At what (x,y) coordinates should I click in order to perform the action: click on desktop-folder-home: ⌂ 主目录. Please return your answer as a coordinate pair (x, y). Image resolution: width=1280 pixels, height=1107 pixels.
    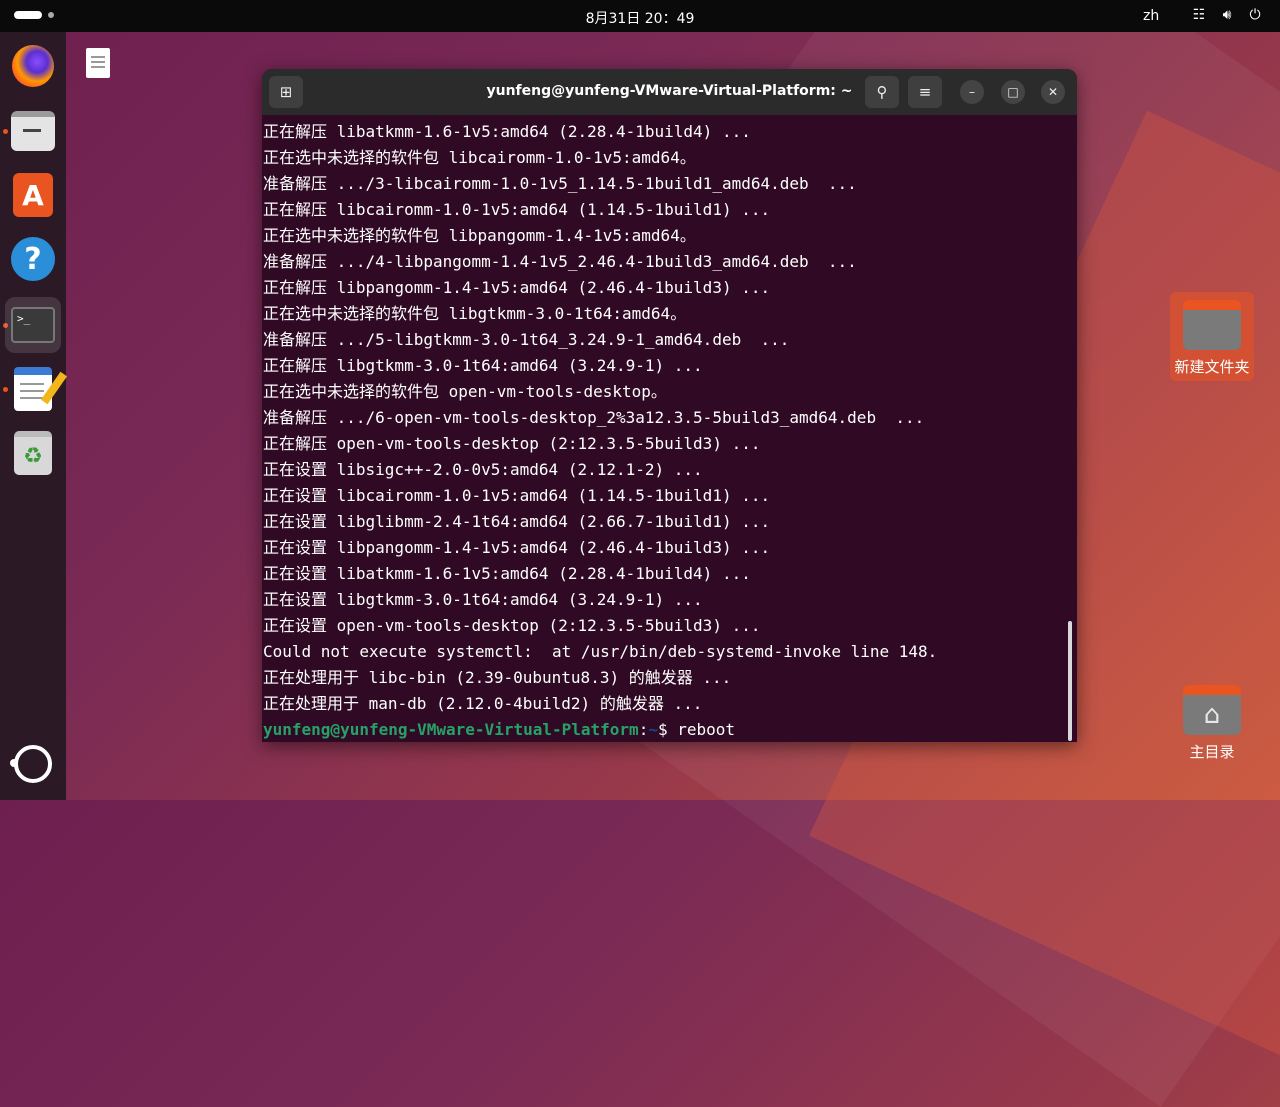
    Looking at the image, I should click on (1212, 719).